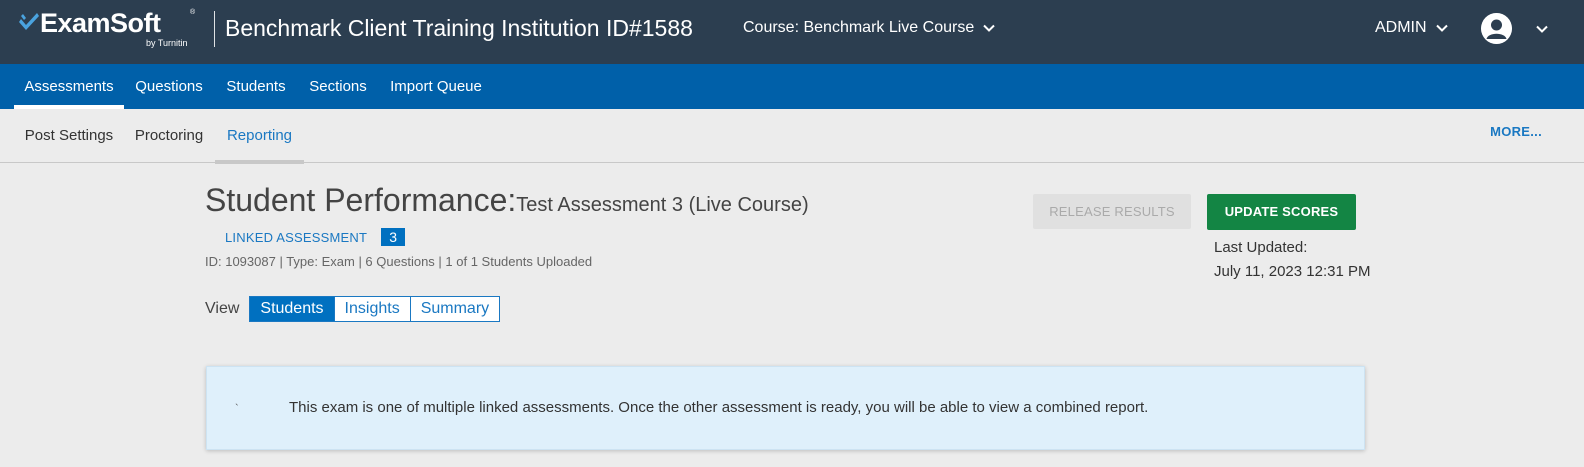 The height and width of the screenshot is (467, 1584). I want to click on nav-tab-import-queue: Import Queue, so click(436, 86).